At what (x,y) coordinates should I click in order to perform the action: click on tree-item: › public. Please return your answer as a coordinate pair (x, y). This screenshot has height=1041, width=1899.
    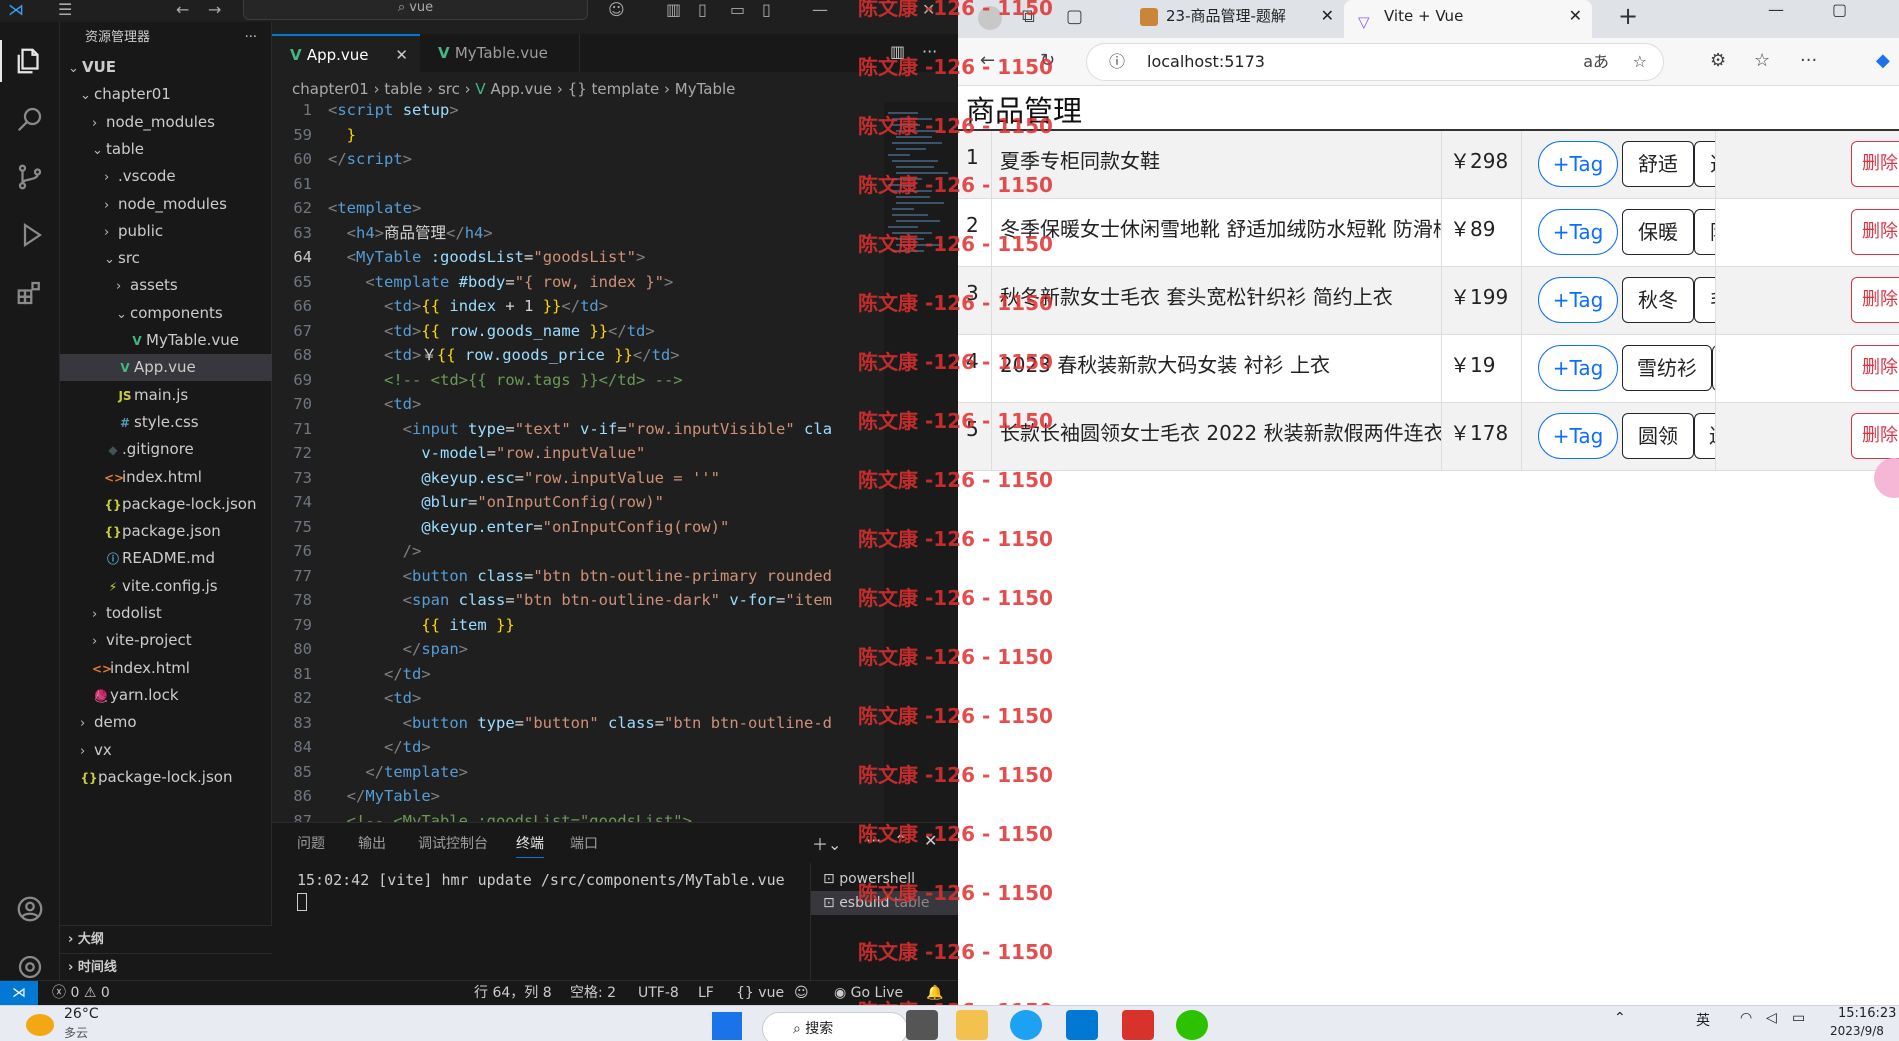
    Looking at the image, I should click on (166, 231).